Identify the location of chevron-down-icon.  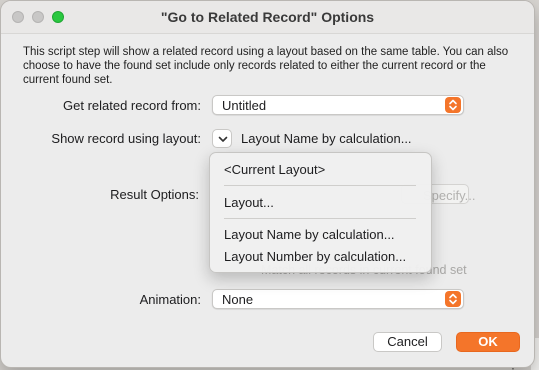
(223, 139).